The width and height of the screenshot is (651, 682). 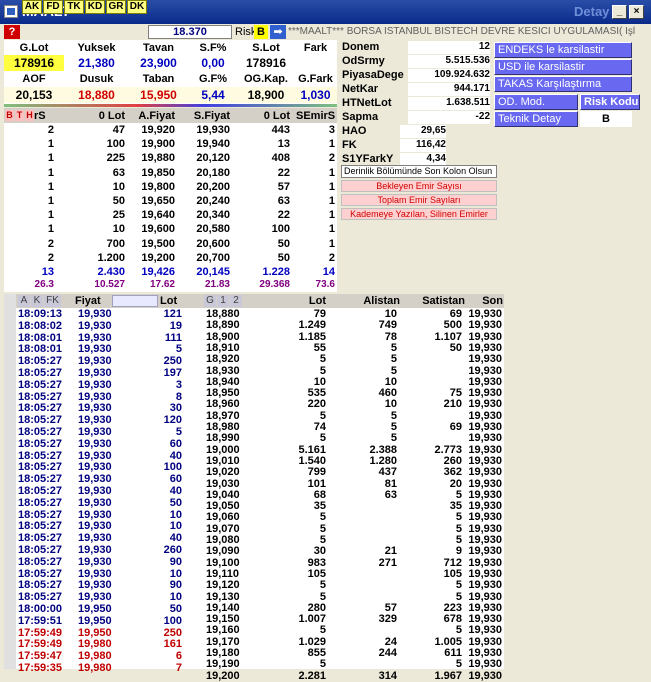 What do you see at coordinates (34, 48) in the screenshot?
I see `summary-label: G.Lot` at bounding box center [34, 48].